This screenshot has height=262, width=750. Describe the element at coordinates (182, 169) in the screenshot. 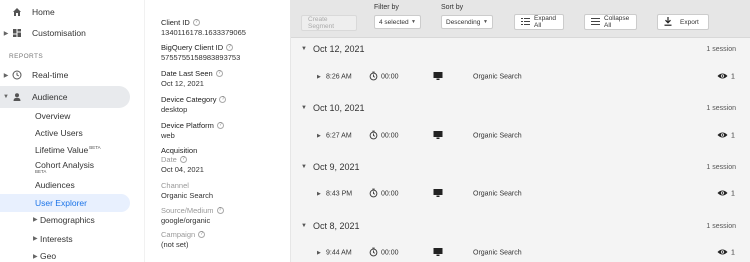

I see `acquisition-date-value: Oct 04, 2021` at that location.